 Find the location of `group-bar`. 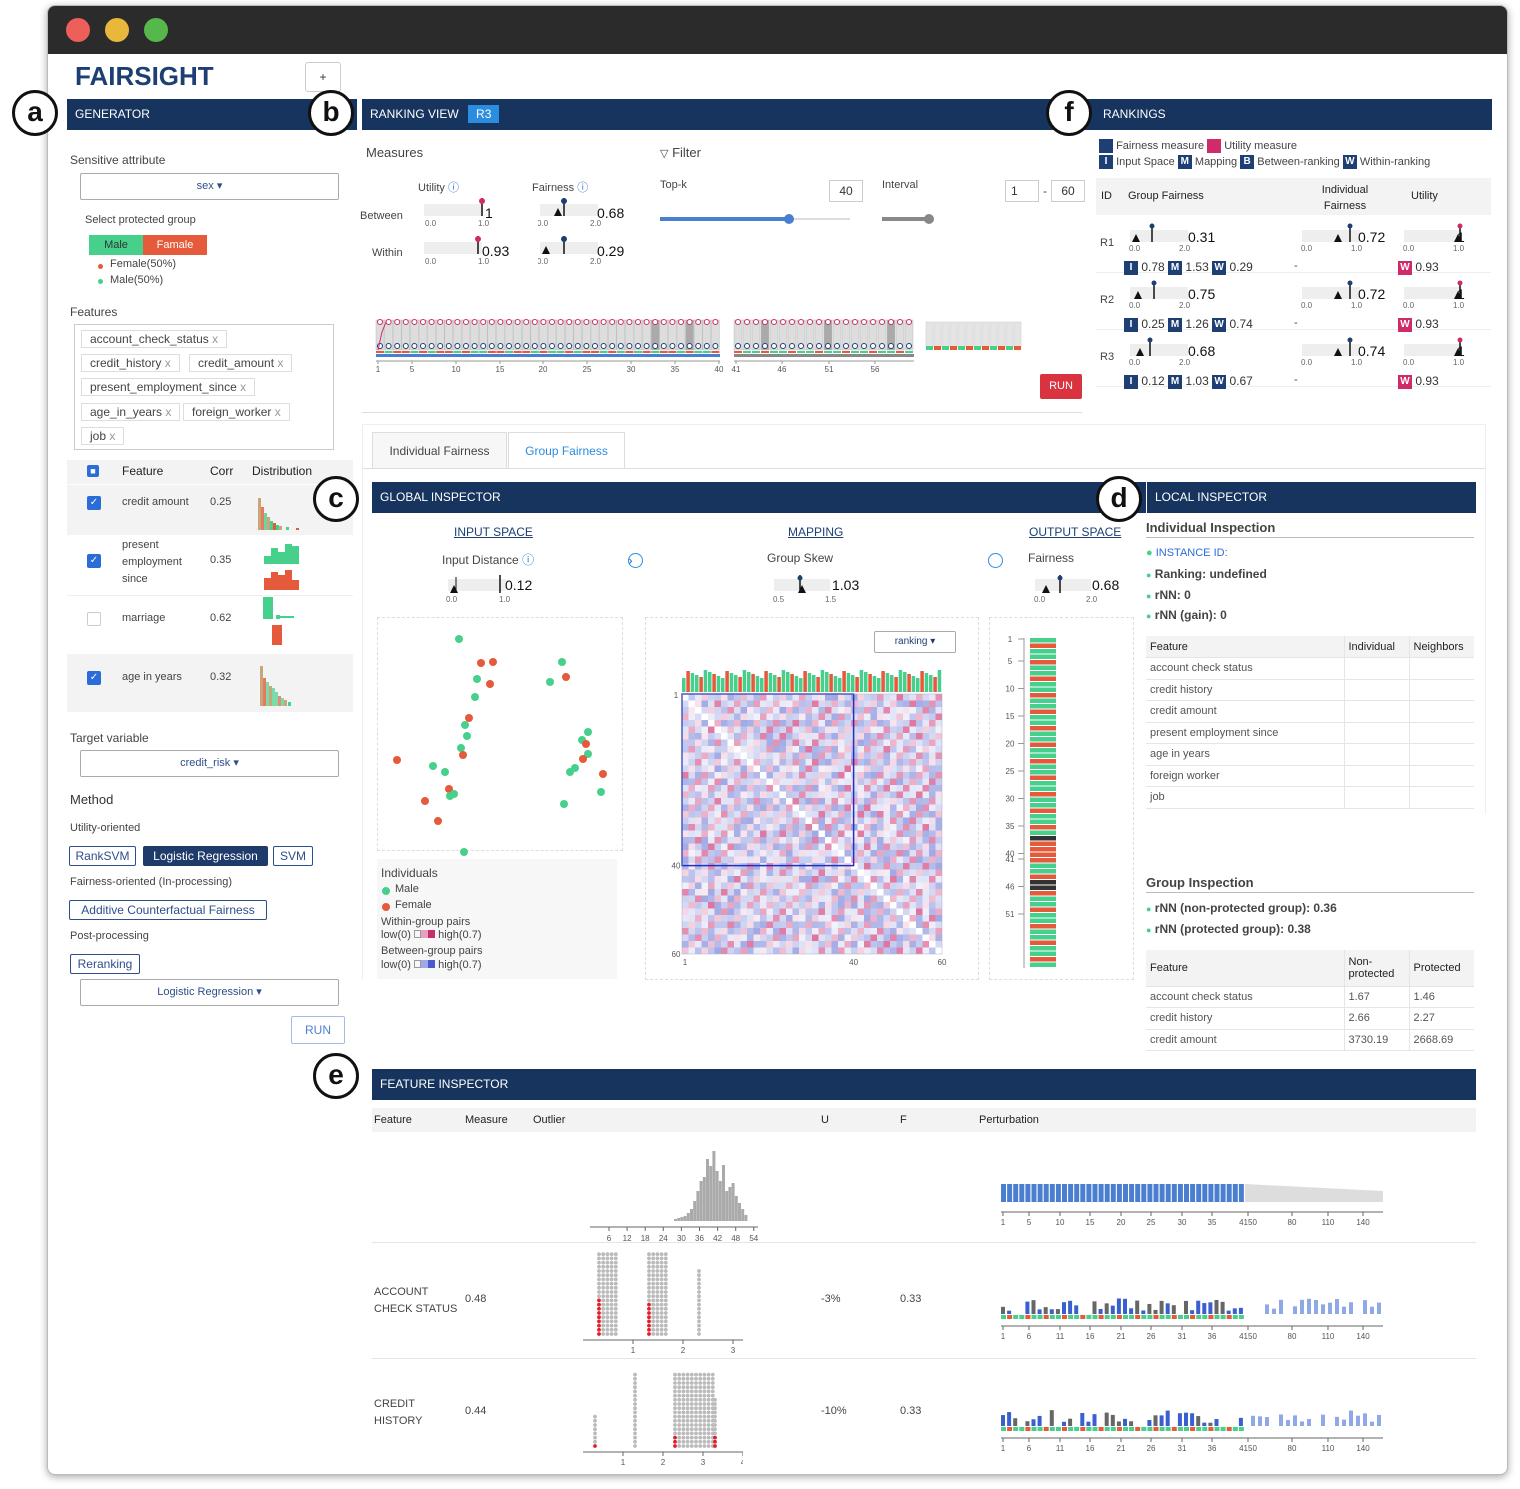

group-bar is located at coordinates (710, 682).